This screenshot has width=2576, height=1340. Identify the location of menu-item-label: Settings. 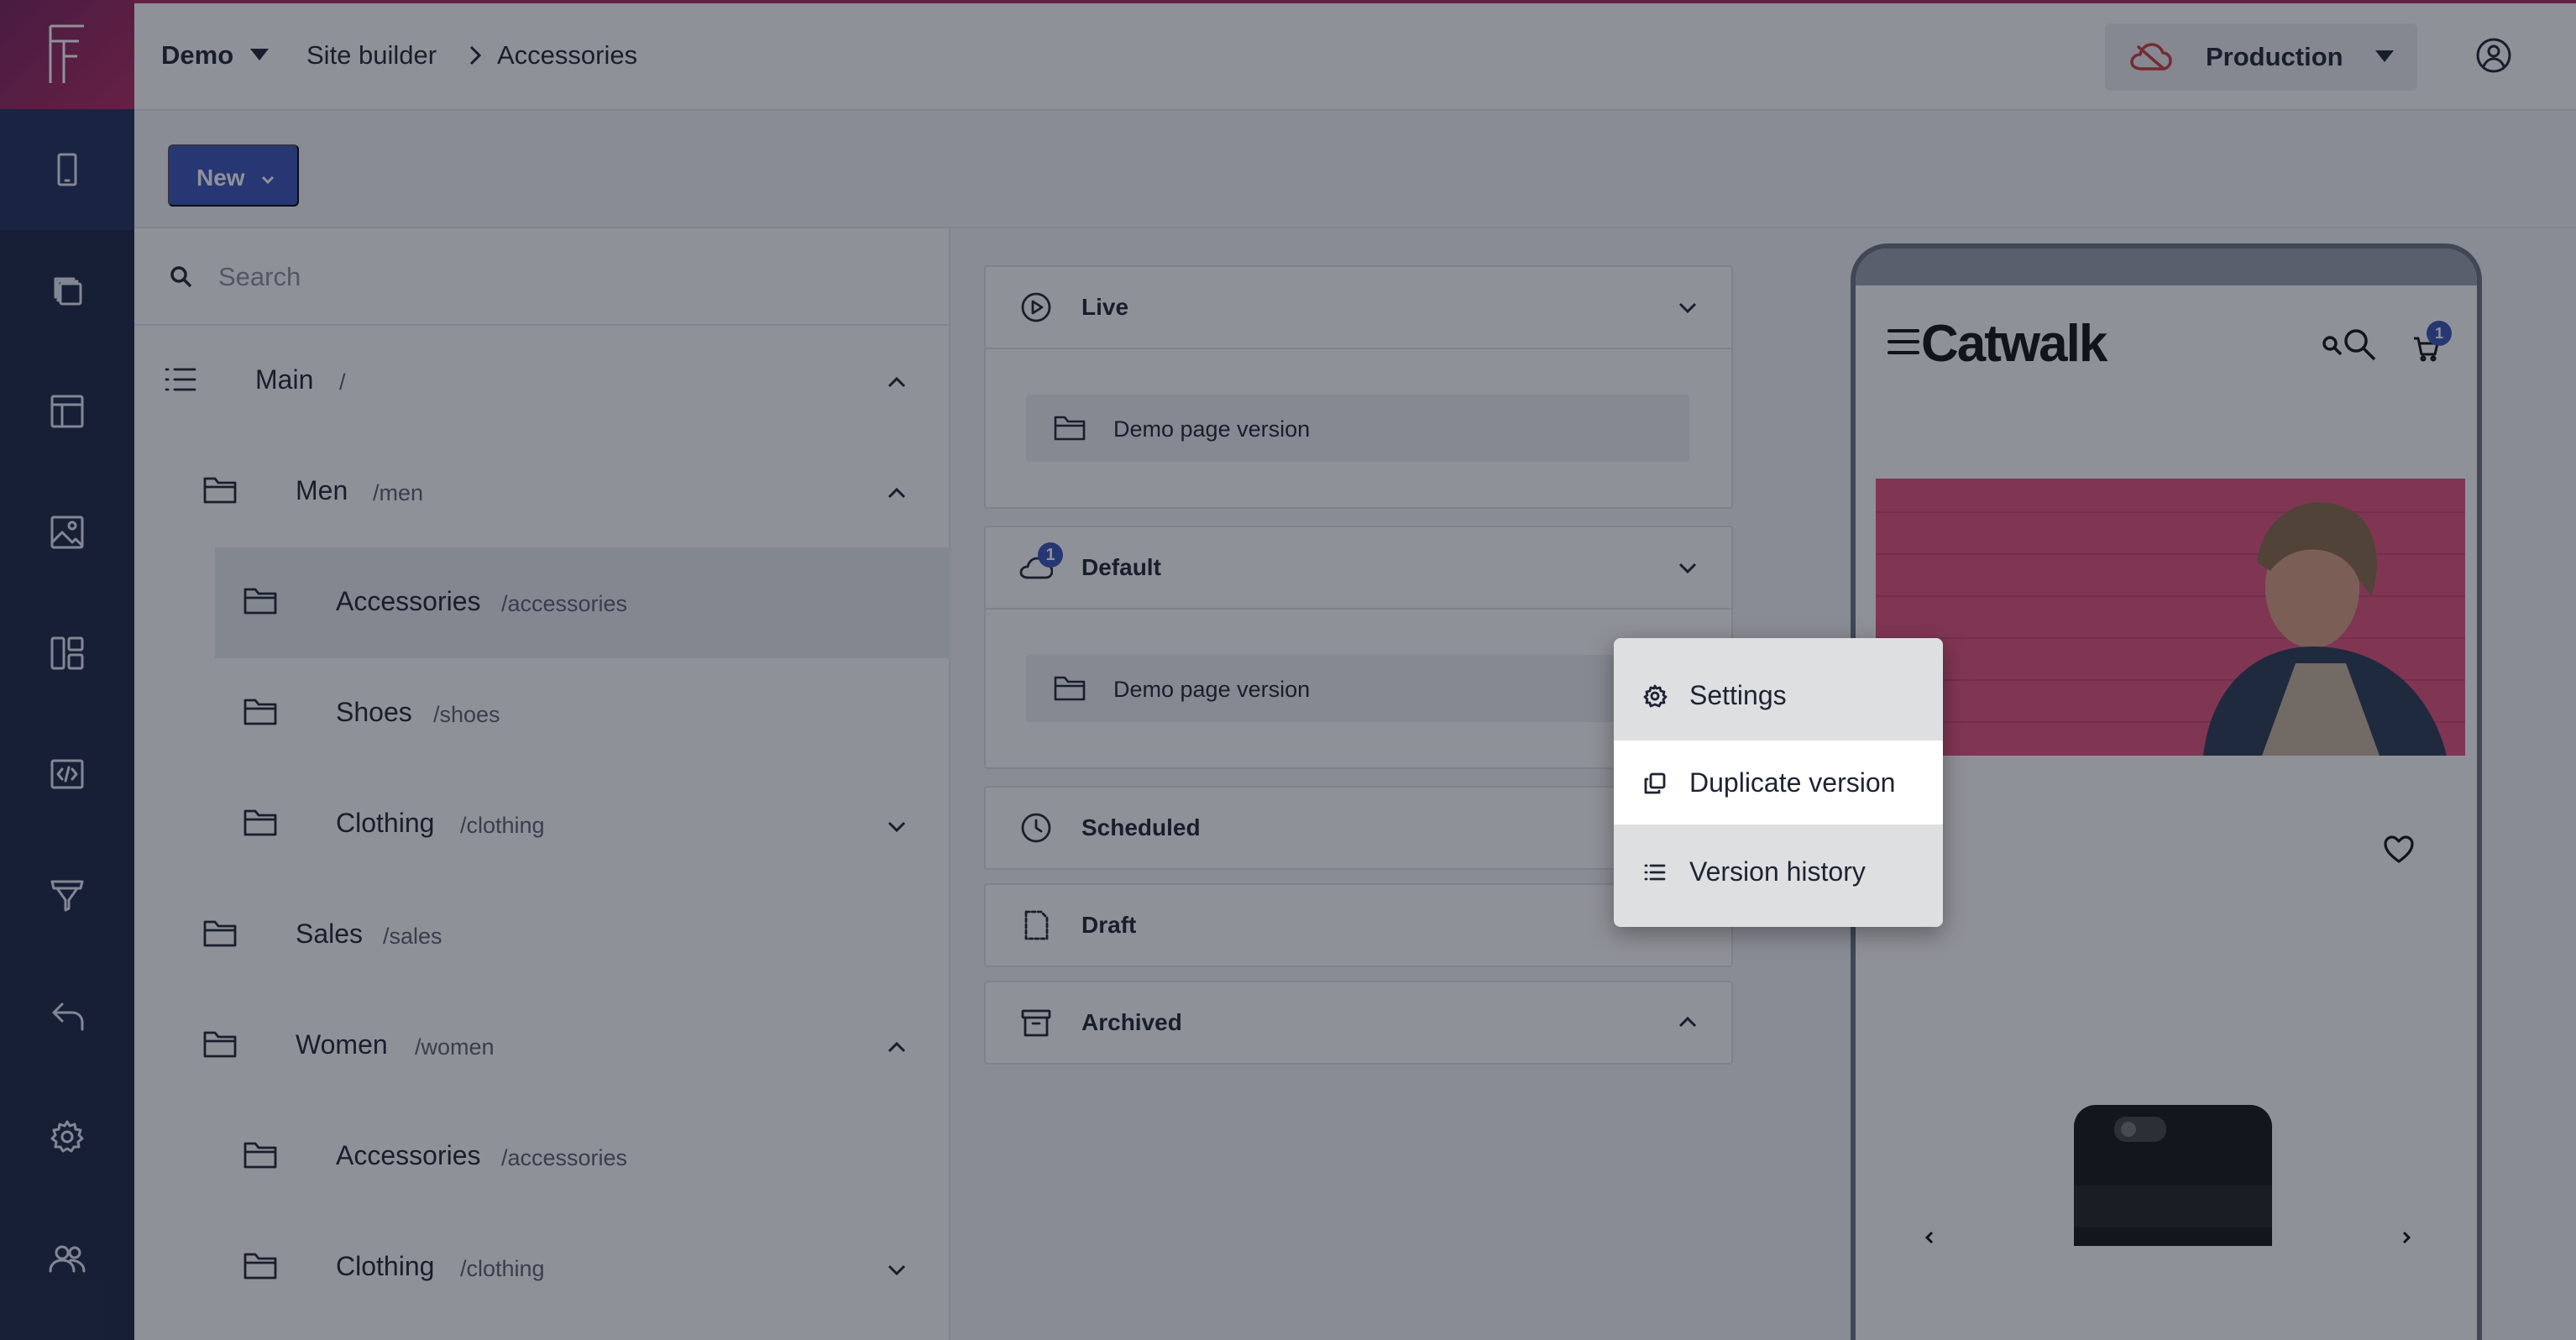
(1738, 695).